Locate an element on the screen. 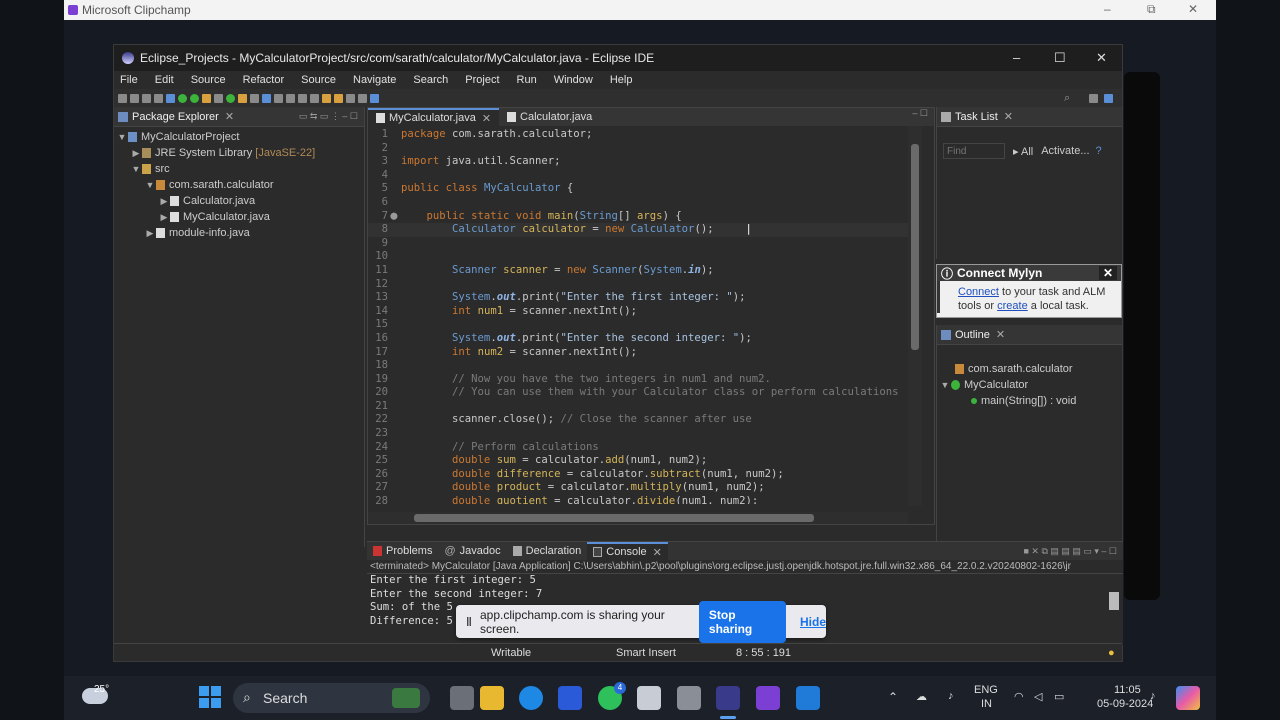 Image resolution: width=1280 pixels, height=720 pixels. save-all-icon is located at coordinates (146, 98).